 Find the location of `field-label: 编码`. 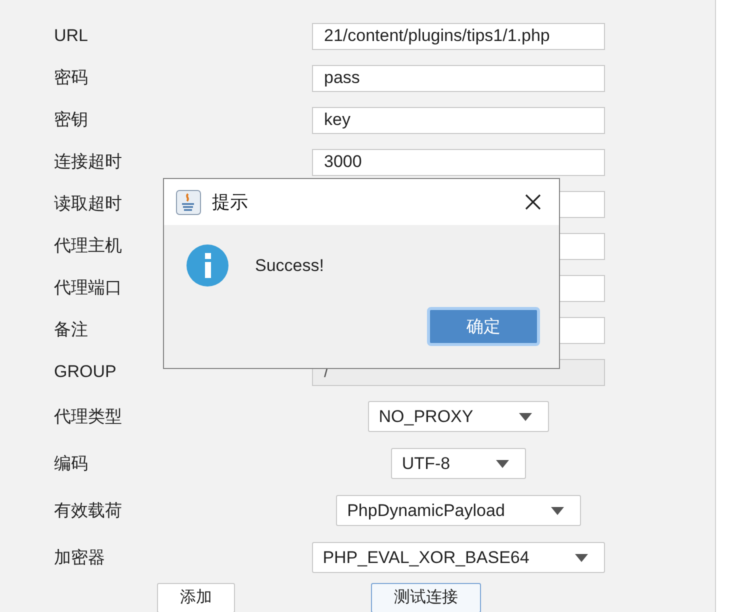

field-label: 编码 is located at coordinates (71, 463).